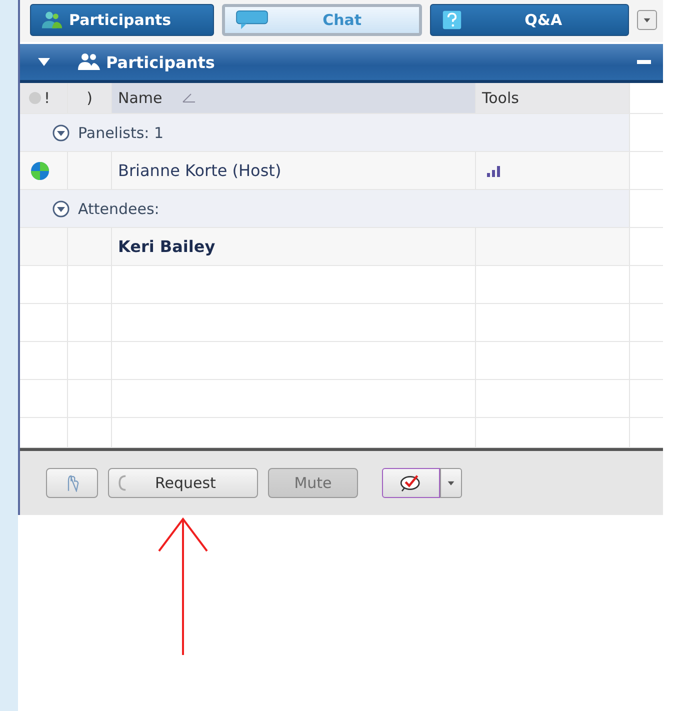 The height and width of the screenshot is (711, 673). What do you see at coordinates (47, 98) in the screenshot?
I see `column-header: !` at bounding box center [47, 98].